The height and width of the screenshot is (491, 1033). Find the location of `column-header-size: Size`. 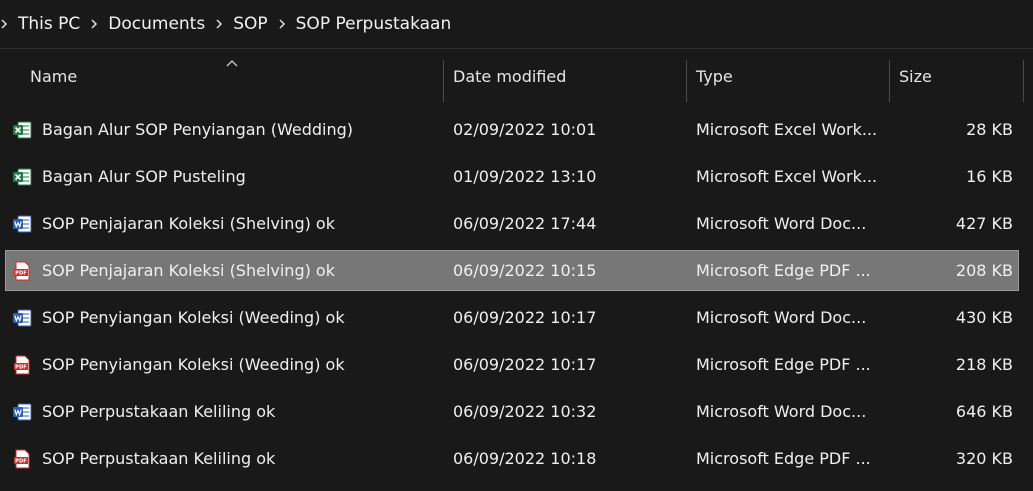

column-header-size: Size is located at coordinates (959, 76).